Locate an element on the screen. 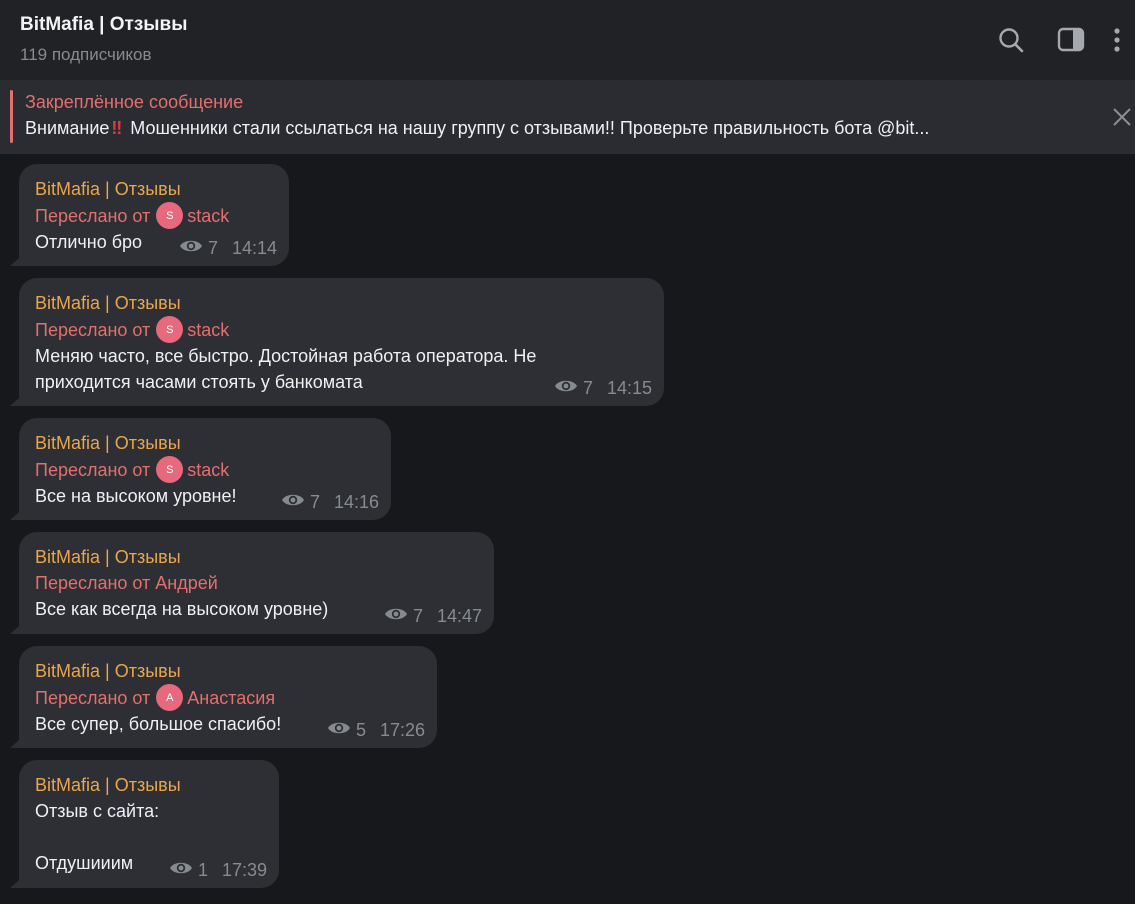 The height and width of the screenshot is (904, 1135). forwarded-from: Переслано от A Анастасия is located at coordinates (228, 697).